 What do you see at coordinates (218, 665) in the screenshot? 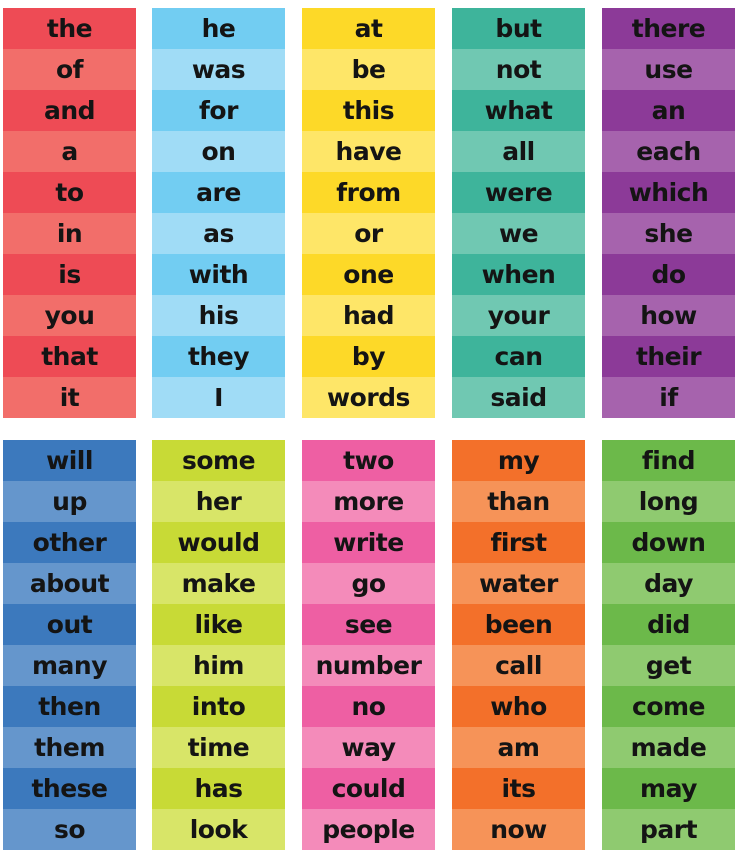
I see `word-cell: him` at bounding box center [218, 665].